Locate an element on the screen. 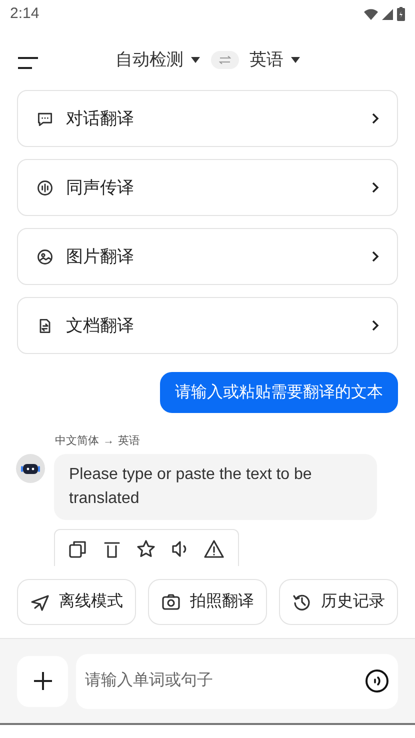 The height and width of the screenshot is (738, 415). quick-action-button: 离线模式 is located at coordinates (76, 602).